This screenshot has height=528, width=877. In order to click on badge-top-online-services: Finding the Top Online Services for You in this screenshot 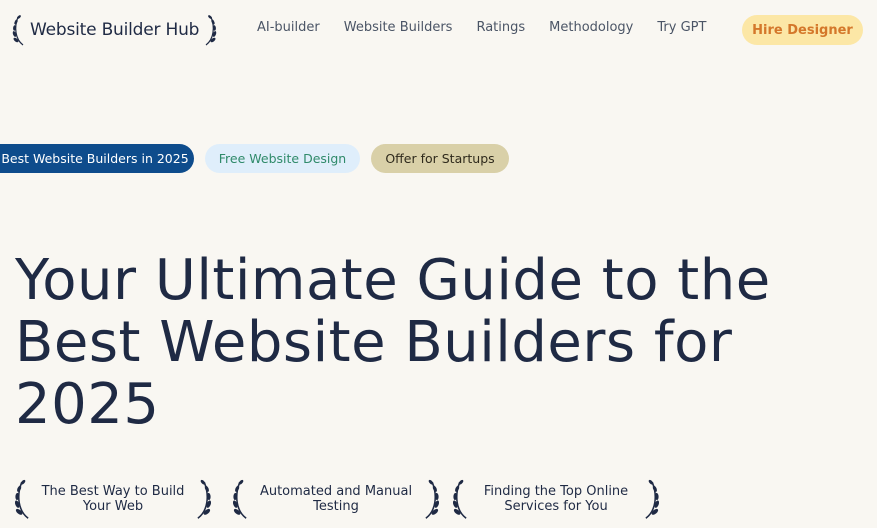, I will do `click(556, 499)`.